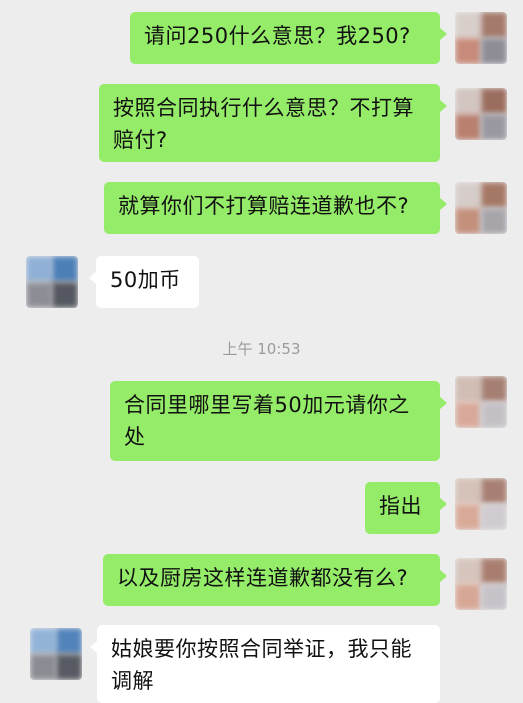 The height and width of the screenshot is (703, 523). What do you see at coordinates (278, 421) in the screenshot?
I see `outgoing-message-bubble: 合同里哪里写着50加元请你之处` at bounding box center [278, 421].